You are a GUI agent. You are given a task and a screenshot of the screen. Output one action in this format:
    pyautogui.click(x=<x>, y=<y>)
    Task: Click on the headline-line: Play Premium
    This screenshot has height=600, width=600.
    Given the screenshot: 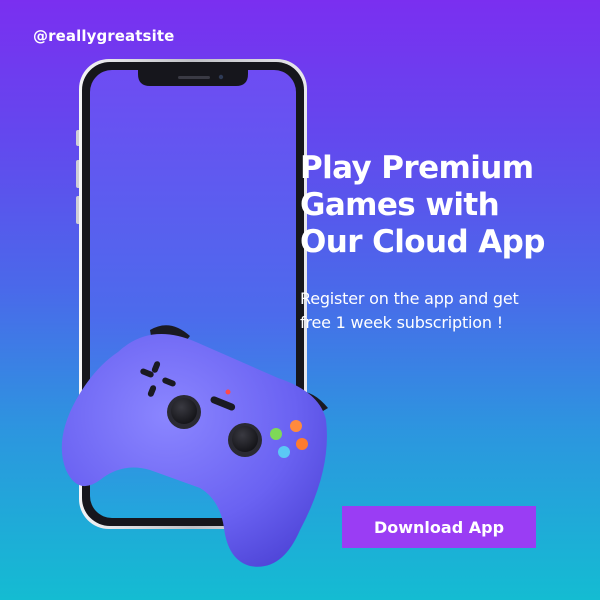 What is the action you would take?
    pyautogui.click(x=417, y=168)
    